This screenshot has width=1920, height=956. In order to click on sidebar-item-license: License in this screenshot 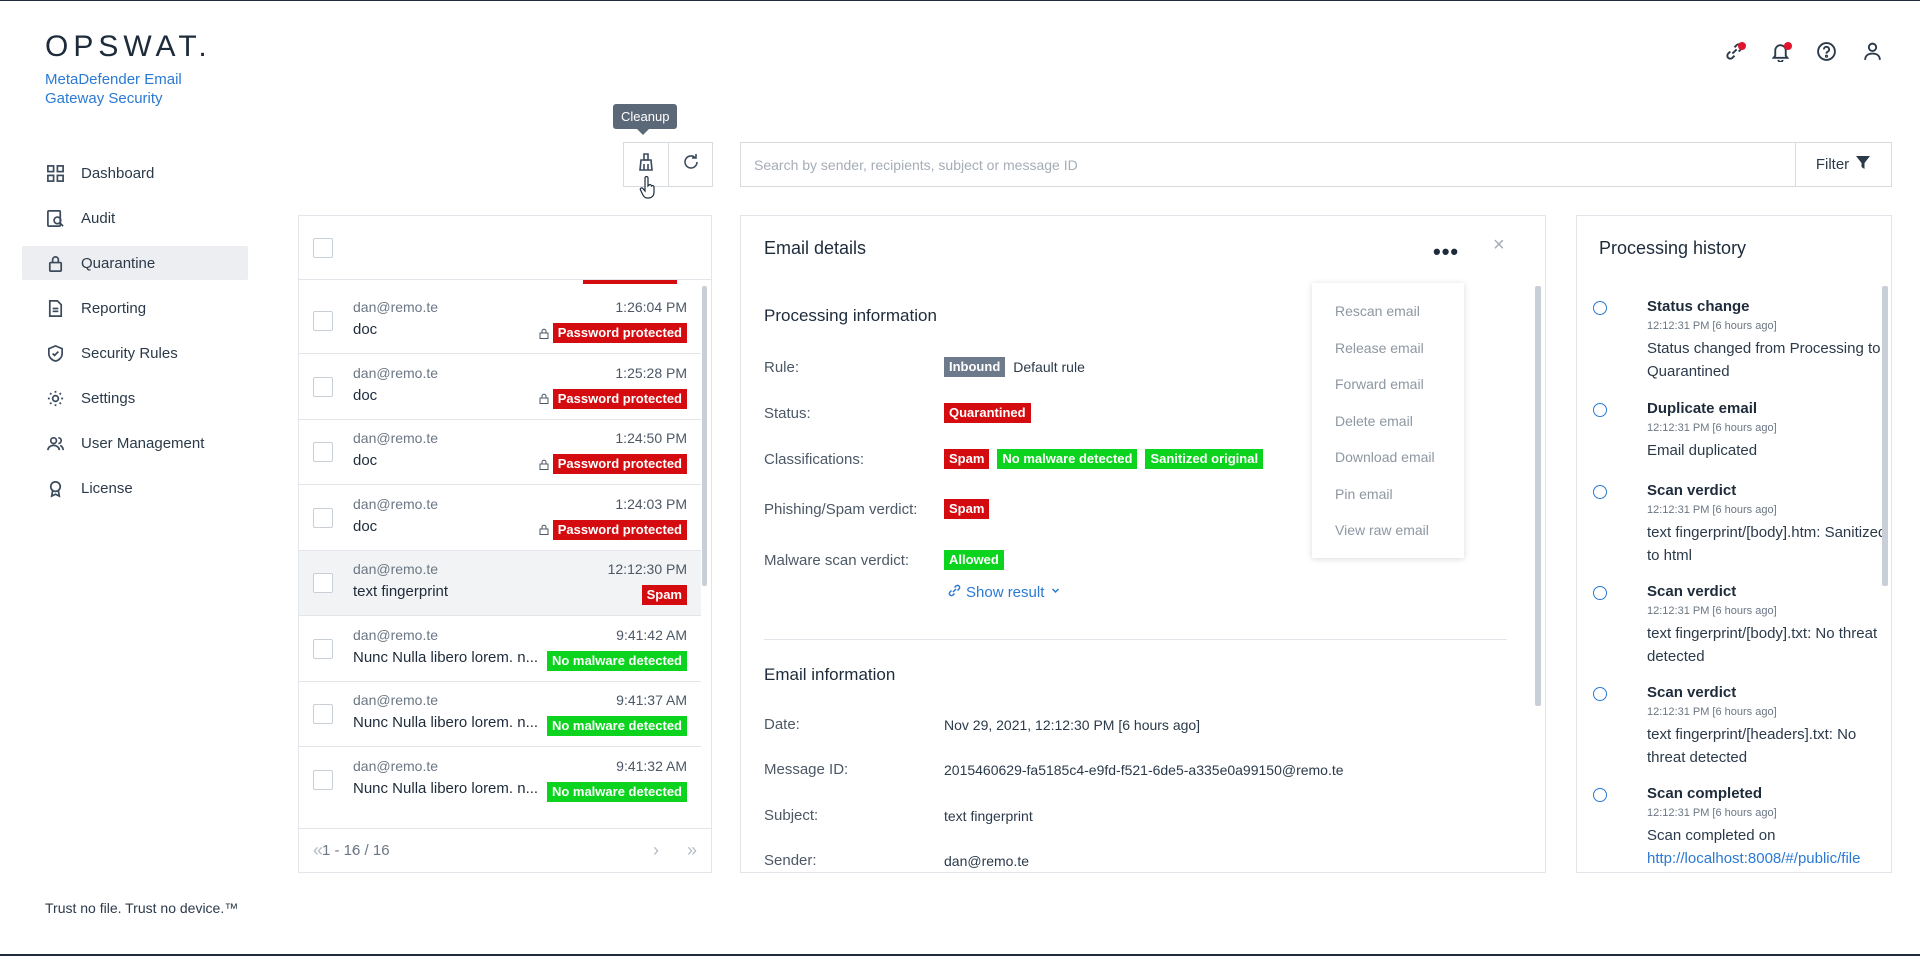, I will do `click(135, 488)`.